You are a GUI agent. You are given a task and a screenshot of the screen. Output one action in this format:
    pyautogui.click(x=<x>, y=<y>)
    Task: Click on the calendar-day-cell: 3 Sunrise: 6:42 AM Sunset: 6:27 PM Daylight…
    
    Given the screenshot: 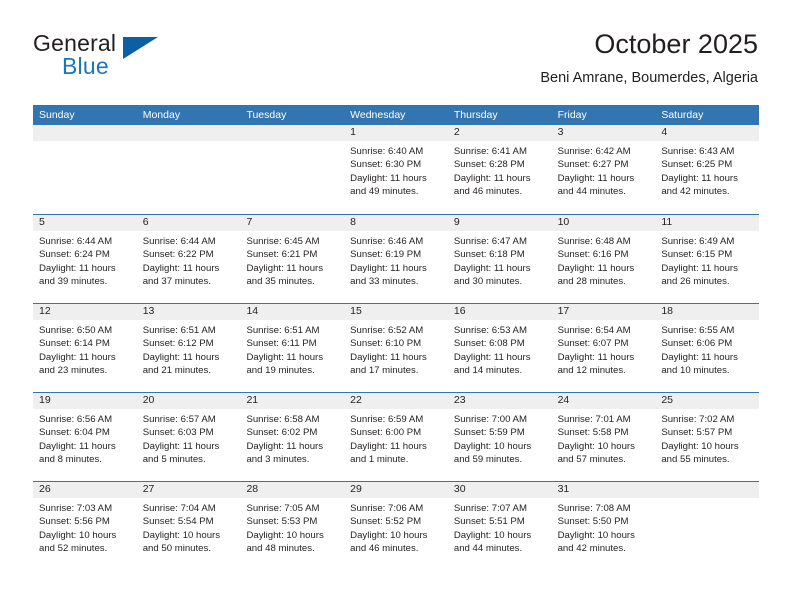 What is the action you would take?
    pyautogui.click(x=603, y=169)
    